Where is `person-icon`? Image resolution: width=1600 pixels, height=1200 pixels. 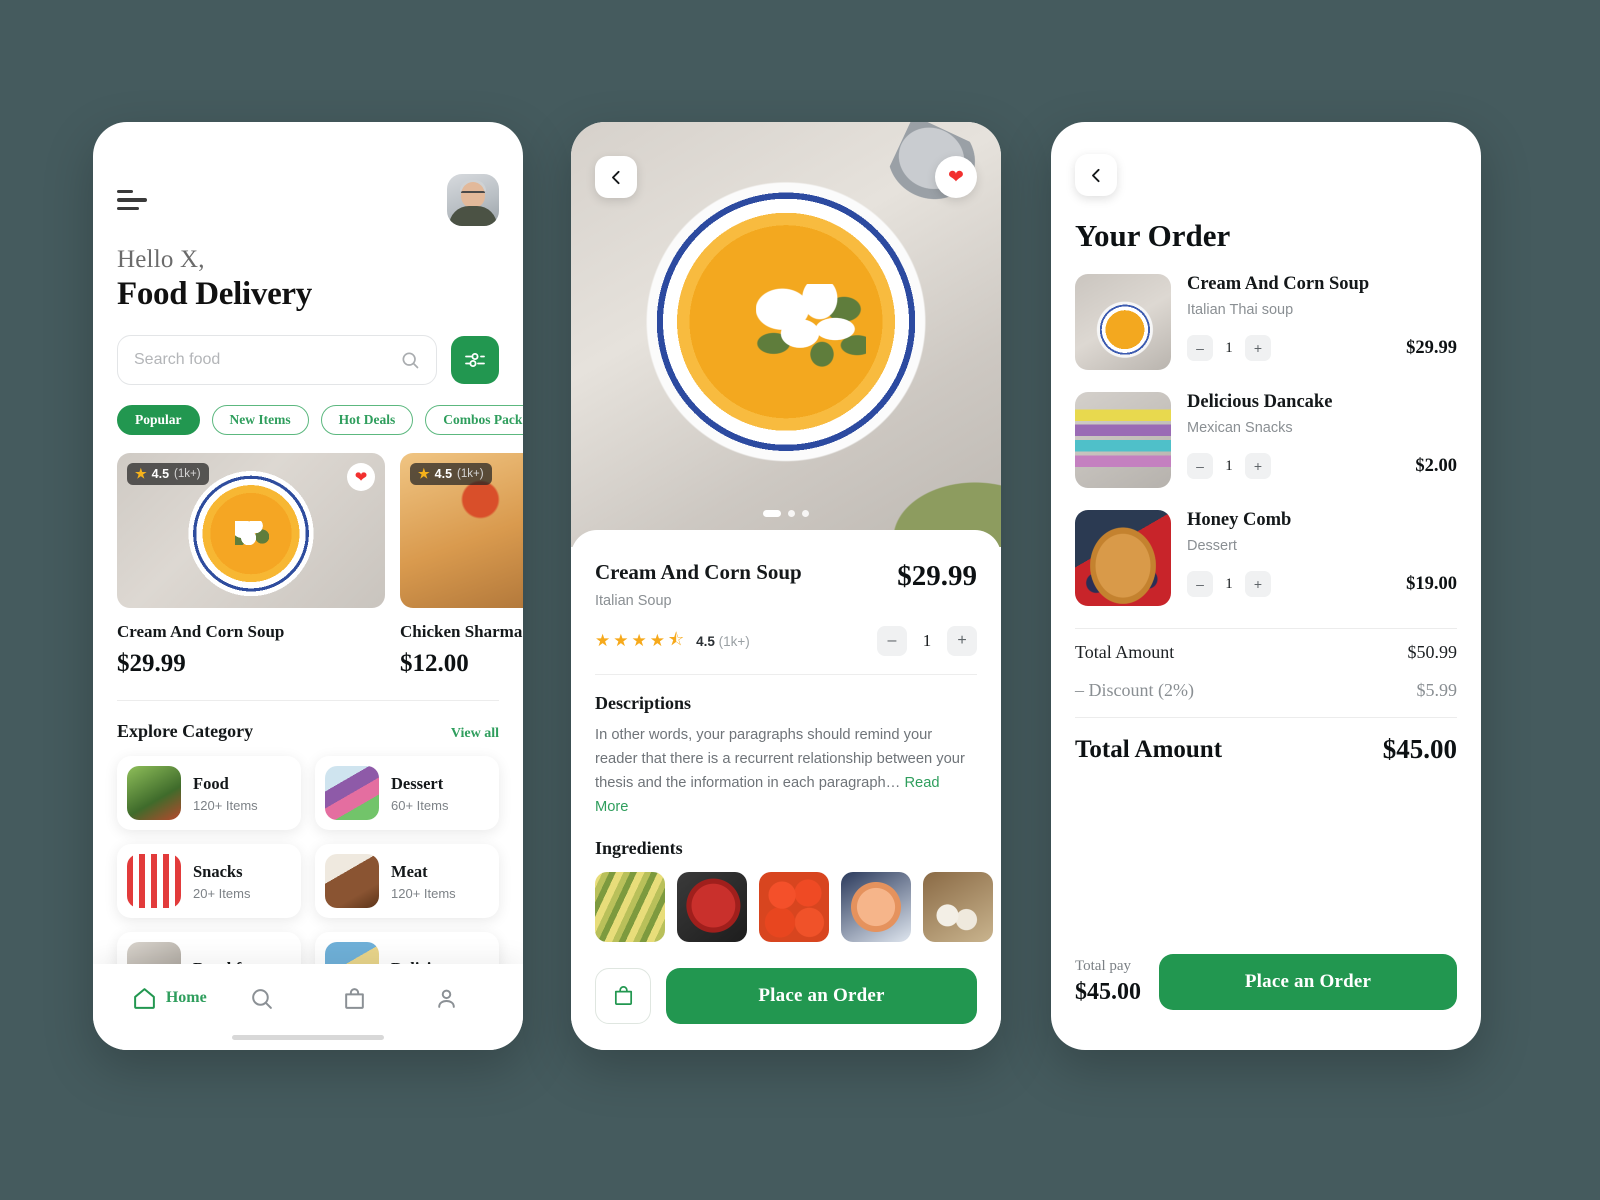
person-icon is located at coordinates (447, 998).